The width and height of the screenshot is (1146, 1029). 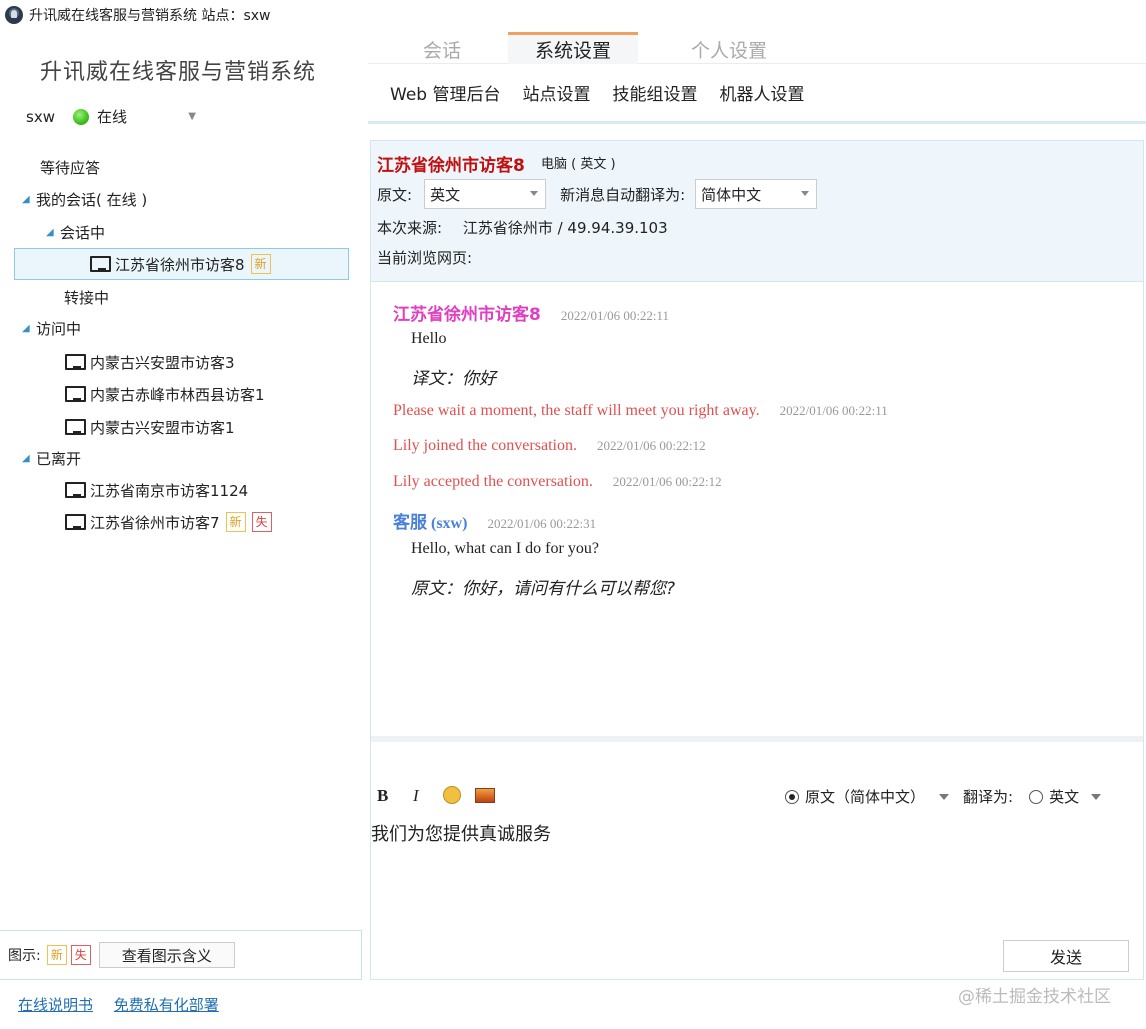 I want to click on compose-language-options: 原文（简体中文） 翻译为: 英文, so click(x=947, y=796).